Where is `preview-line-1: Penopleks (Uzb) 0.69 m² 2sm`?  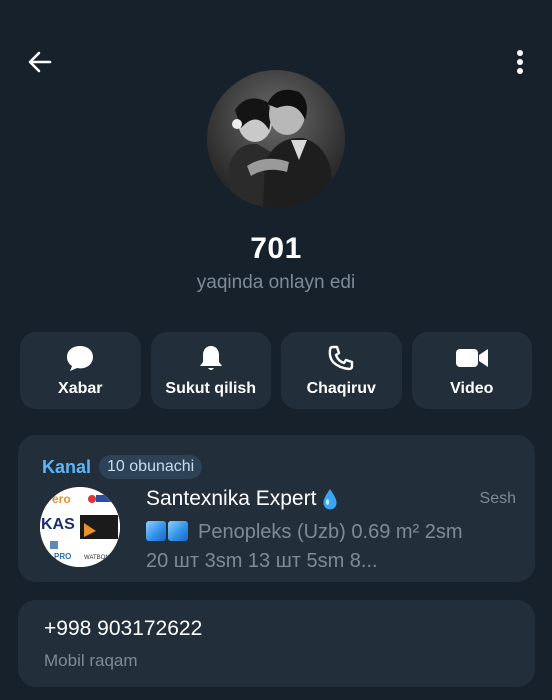
preview-line-1: Penopleks (Uzb) 0.69 m² 2sm is located at coordinates (332, 532).